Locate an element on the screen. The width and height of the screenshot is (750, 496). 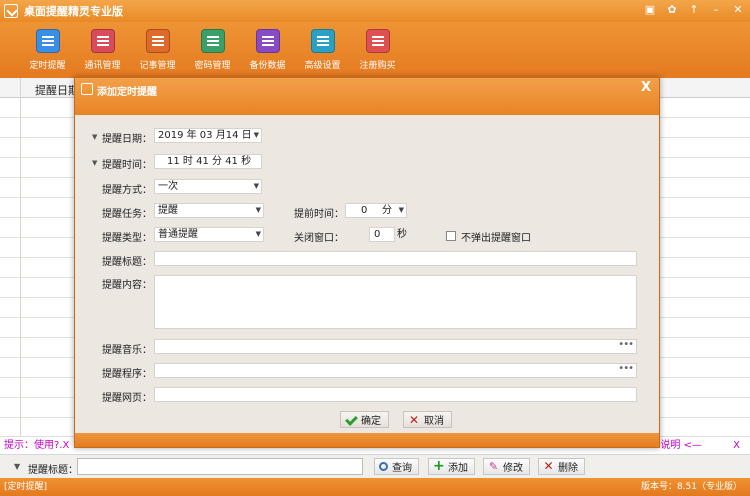
webpage-label: 提醒网页： is located at coordinates (127, 398).